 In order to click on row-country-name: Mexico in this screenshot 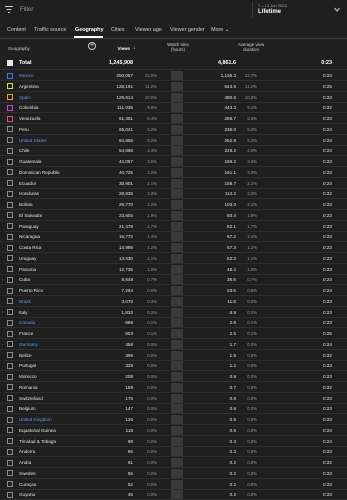, I will do `click(26, 75)`.